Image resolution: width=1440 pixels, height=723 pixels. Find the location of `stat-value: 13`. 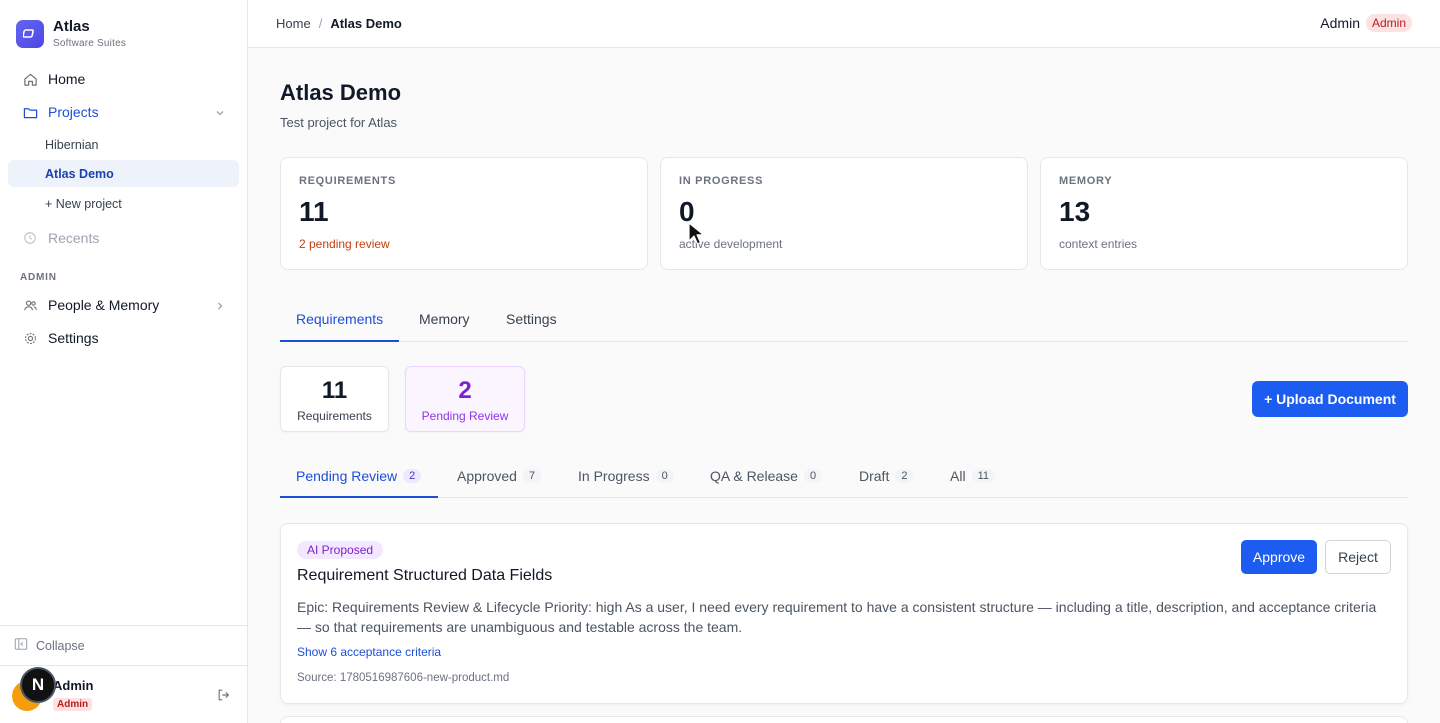

stat-value: 13 is located at coordinates (1075, 211).